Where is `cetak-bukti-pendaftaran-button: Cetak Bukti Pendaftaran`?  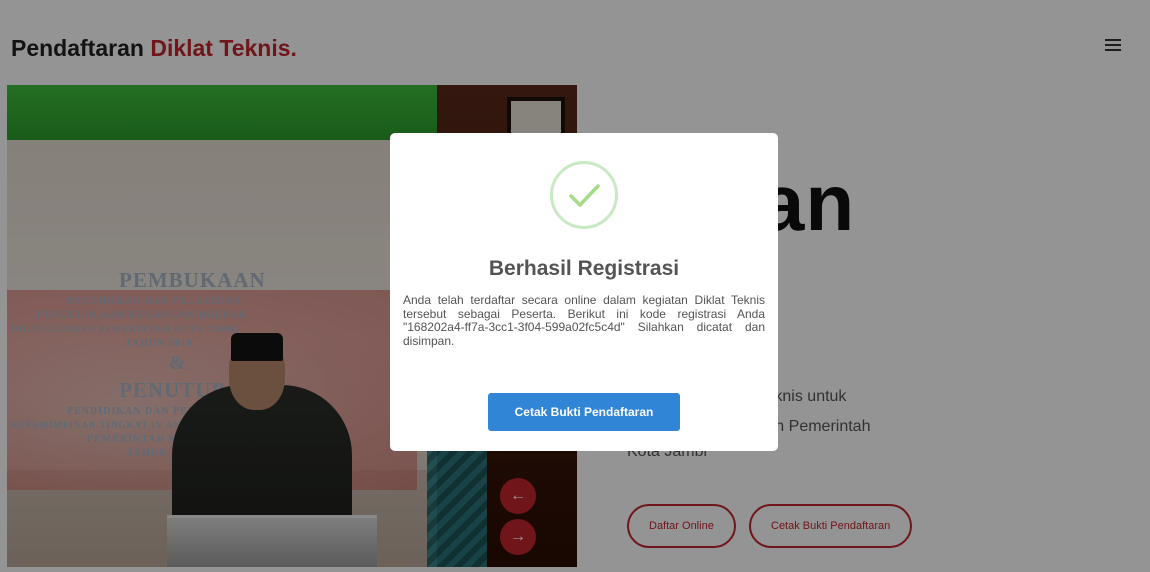
cetak-bukti-pendaftaran-button: Cetak Bukti Pendaftaran is located at coordinates (584, 412).